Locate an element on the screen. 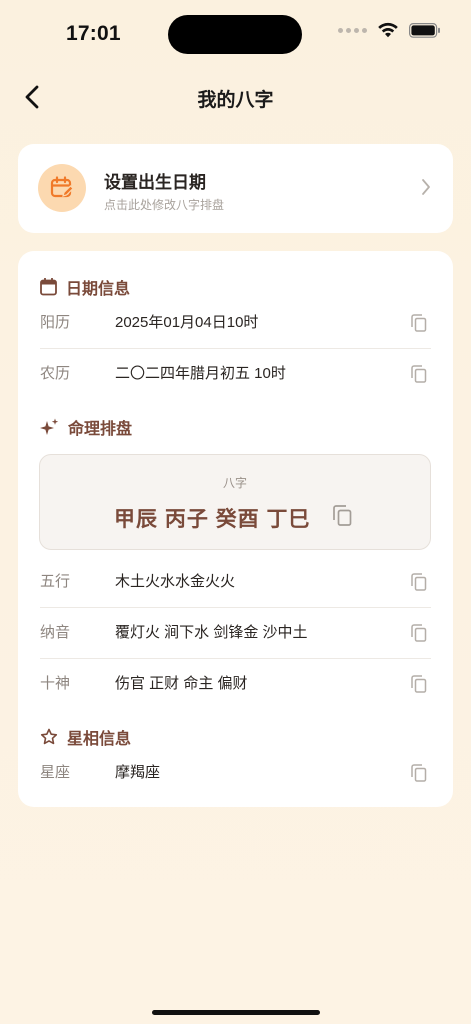  nav-bar: 我的八字 is located at coordinates (235, 97).